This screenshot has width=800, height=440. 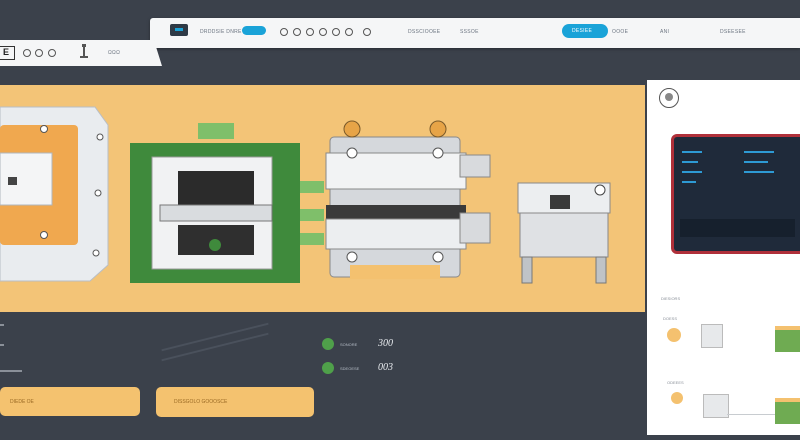 What do you see at coordinates (751, 414) in the screenshot?
I see `panel-divider` at bounding box center [751, 414].